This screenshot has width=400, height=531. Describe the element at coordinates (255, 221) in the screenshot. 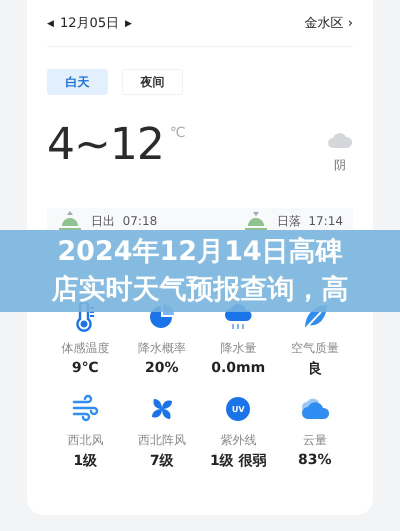

I see `sunset-icon` at that location.